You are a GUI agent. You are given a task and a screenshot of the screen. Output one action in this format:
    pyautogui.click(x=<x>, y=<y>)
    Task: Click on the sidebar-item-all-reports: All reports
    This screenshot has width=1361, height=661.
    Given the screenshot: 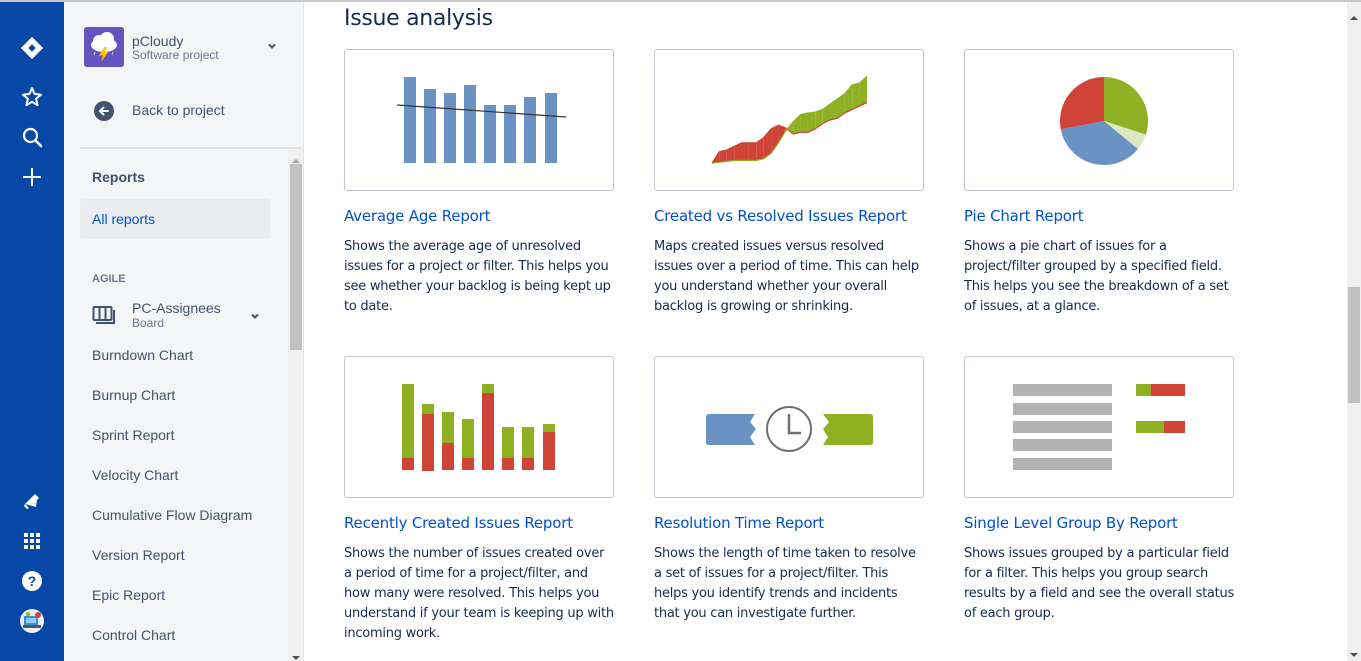 What is the action you would take?
    pyautogui.click(x=175, y=219)
    